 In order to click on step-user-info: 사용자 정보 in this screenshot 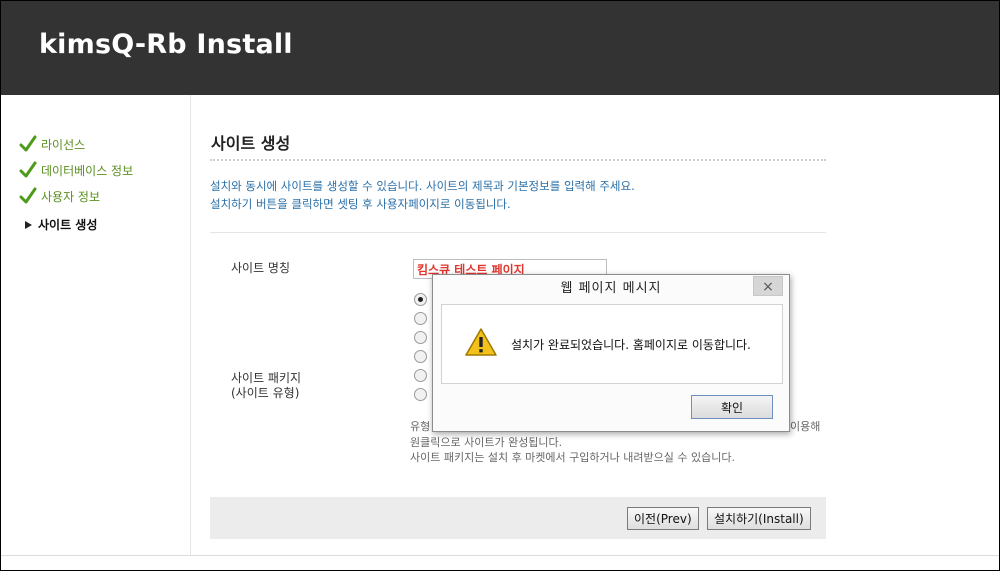, I will do `click(59, 196)`.